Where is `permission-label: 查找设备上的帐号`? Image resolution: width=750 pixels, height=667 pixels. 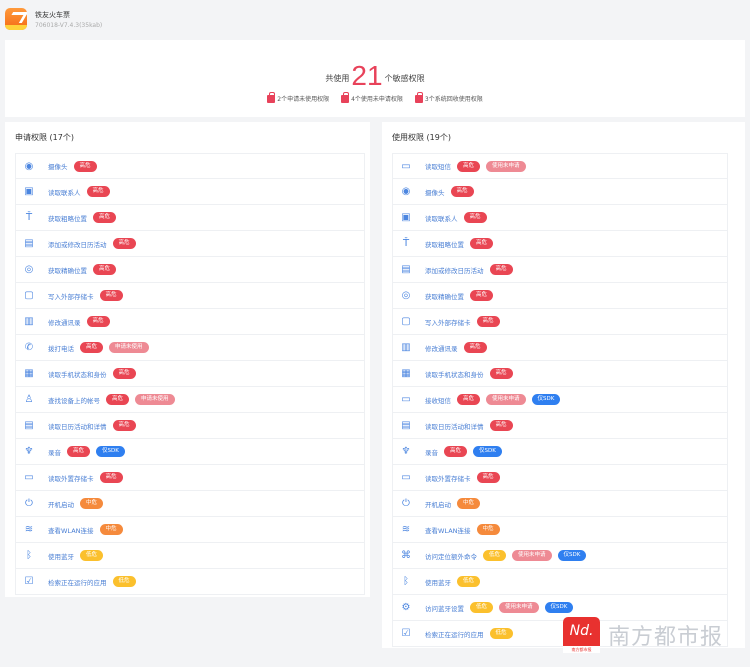
permission-label: 查找设备上的帐号 is located at coordinates (74, 400).